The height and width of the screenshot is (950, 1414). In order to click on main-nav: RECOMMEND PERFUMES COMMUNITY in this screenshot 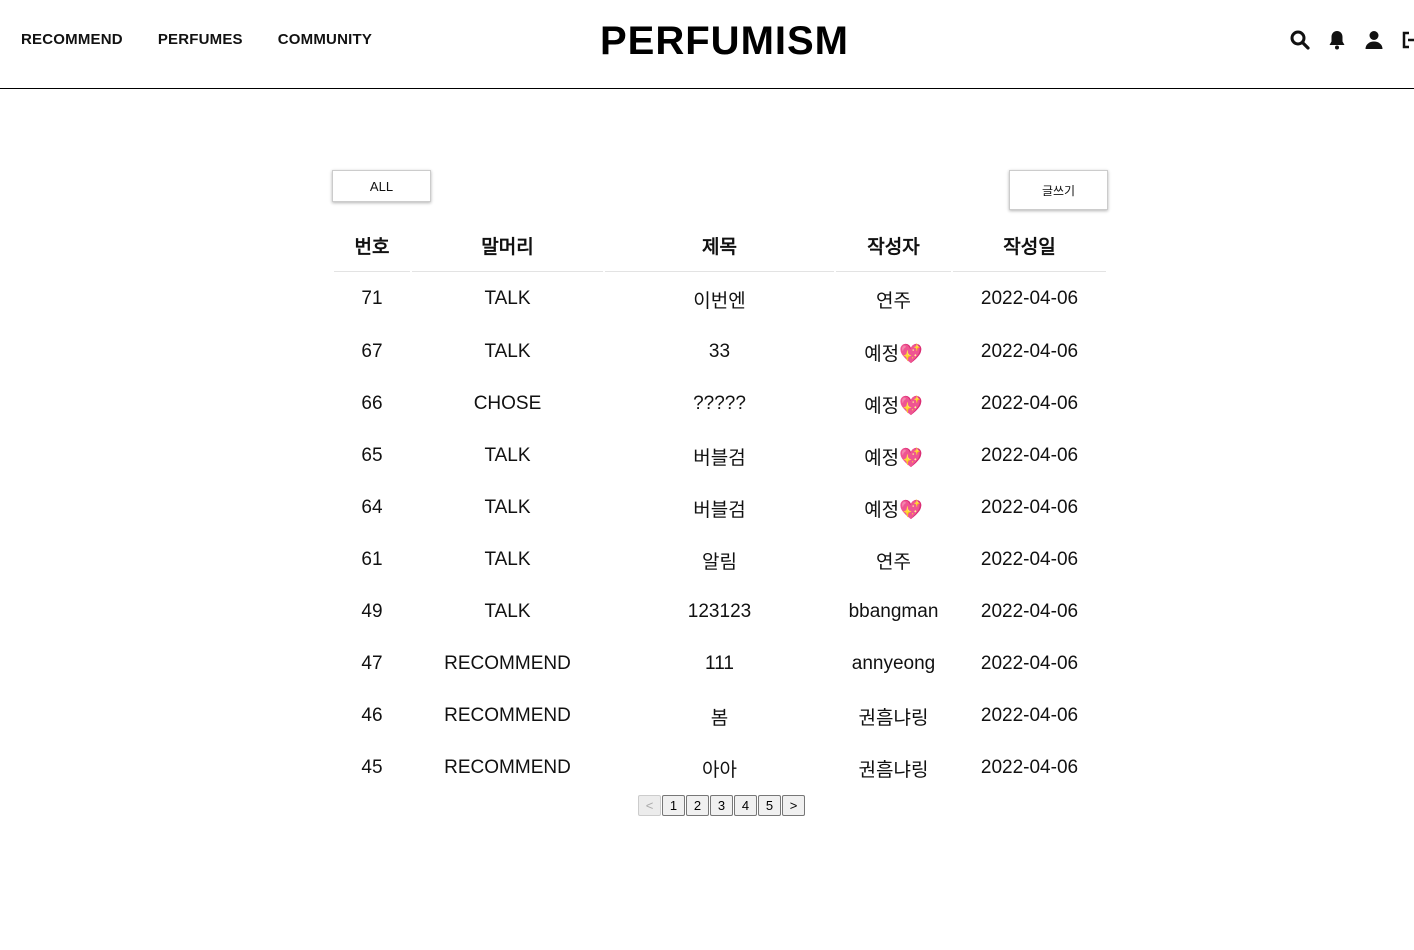, I will do `click(214, 39)`.